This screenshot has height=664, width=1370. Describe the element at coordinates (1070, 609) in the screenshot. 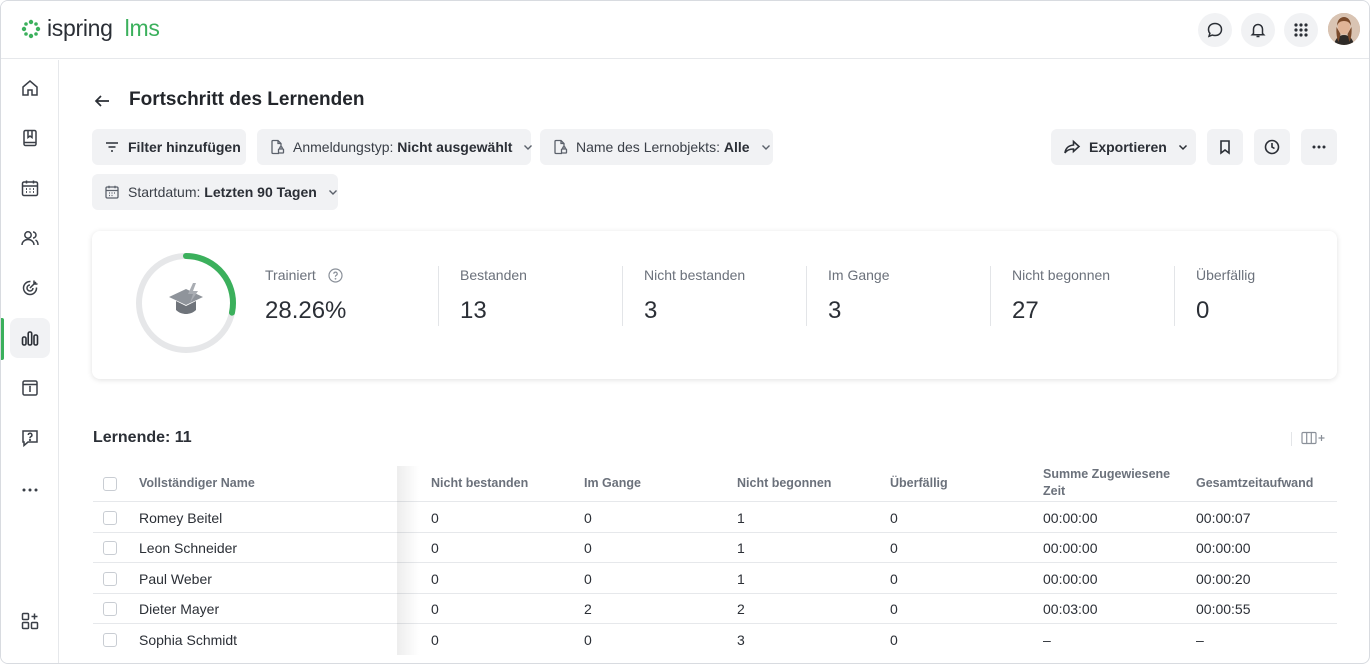

I see `cell-assigned-time: 00:03:00` at that location.